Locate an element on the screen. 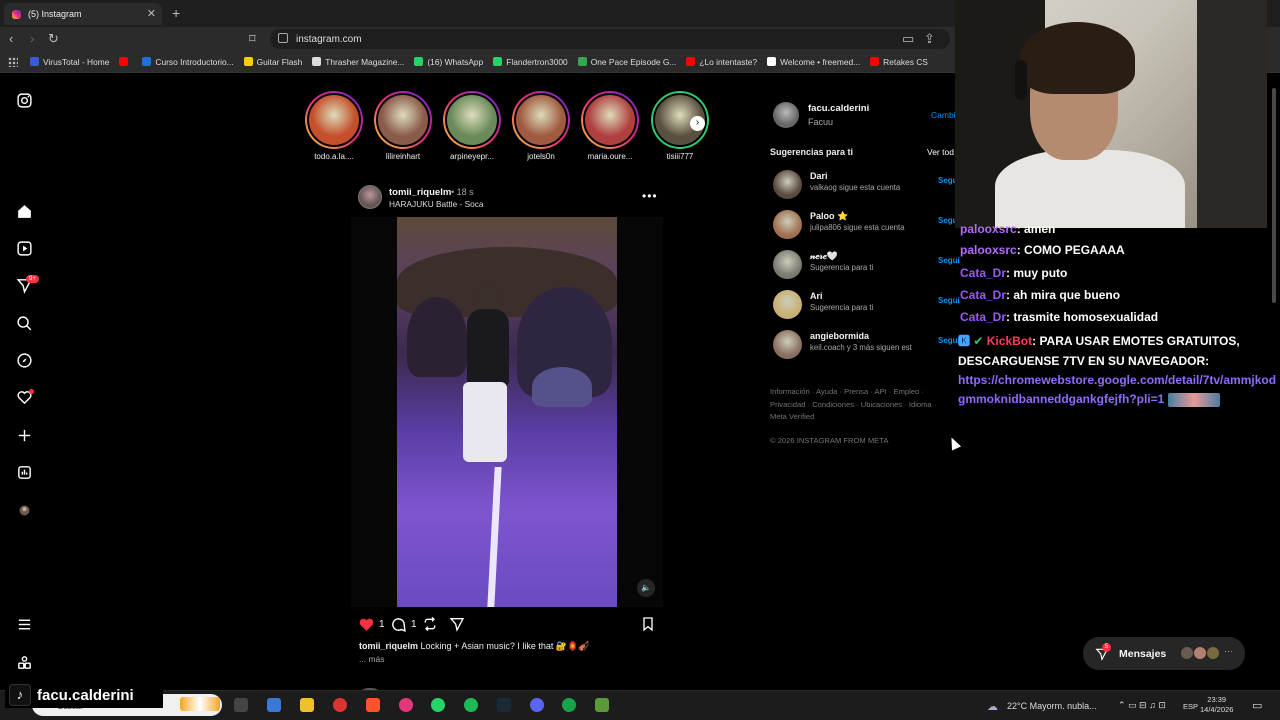 The width and height of the screenshot is (1280, 720). bookmark-icon: ⌑ is located at coordinates (252, 39).